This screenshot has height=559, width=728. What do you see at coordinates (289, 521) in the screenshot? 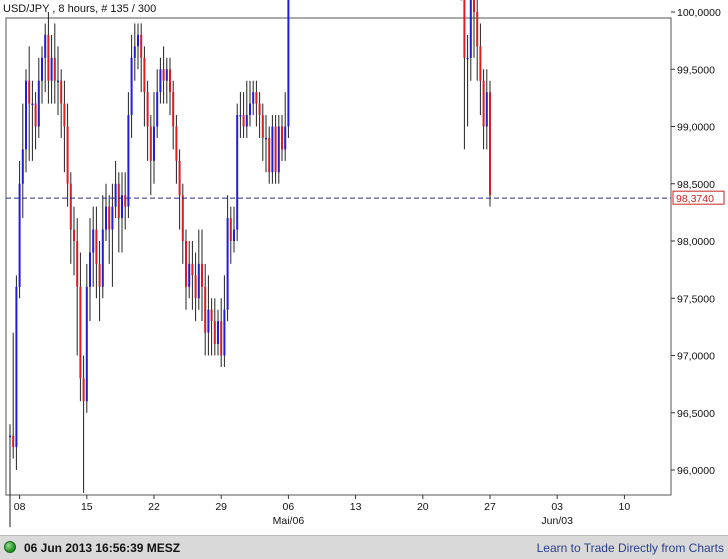
I see `x-month-label: Mai/06` at bounding box center [289, 521].